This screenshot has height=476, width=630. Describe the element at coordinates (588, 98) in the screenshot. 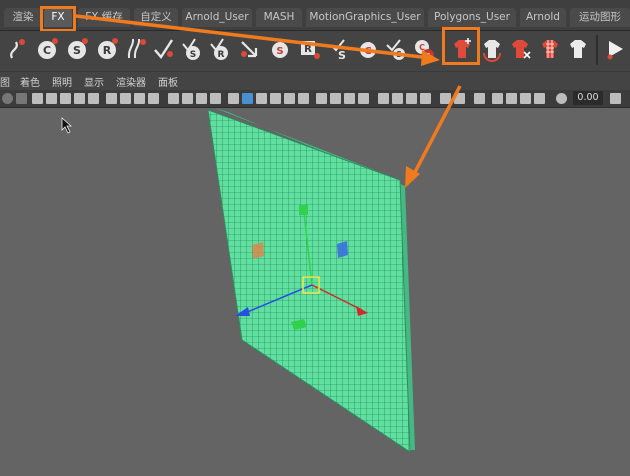

I see `exposure-value-field: 0.00` at that location.